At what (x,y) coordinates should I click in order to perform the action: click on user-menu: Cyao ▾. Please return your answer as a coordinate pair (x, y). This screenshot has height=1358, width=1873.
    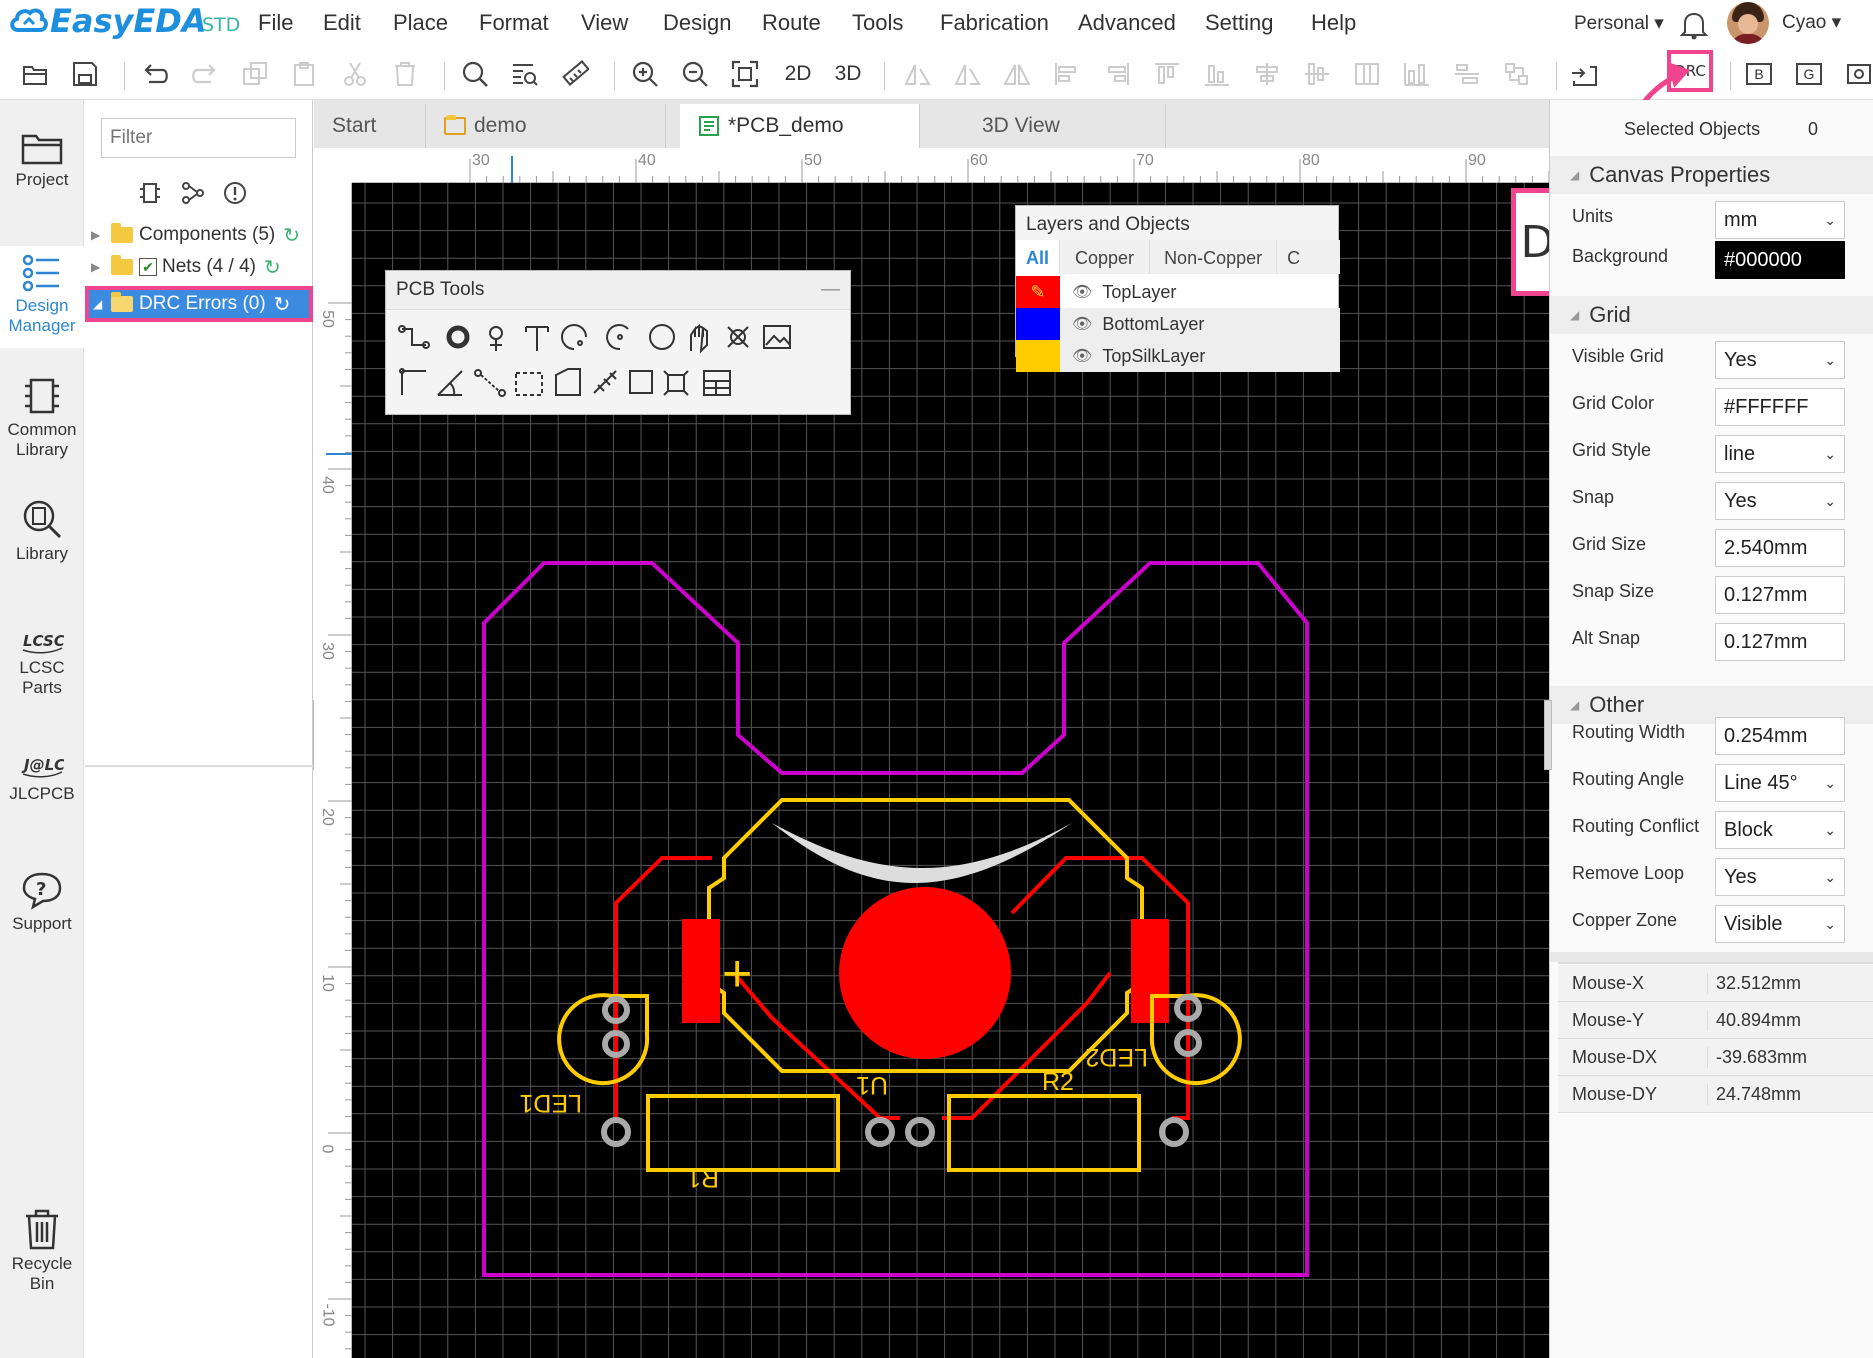
    Looking at the image, I should click on (1811, 22).